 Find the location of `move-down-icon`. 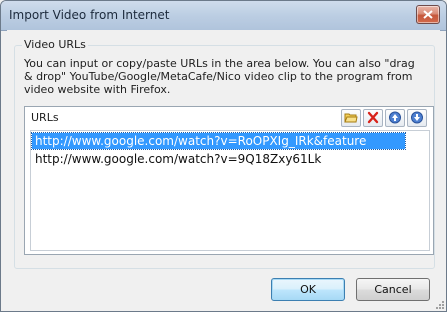

move-down-icon is located at coordinates (417, 117).